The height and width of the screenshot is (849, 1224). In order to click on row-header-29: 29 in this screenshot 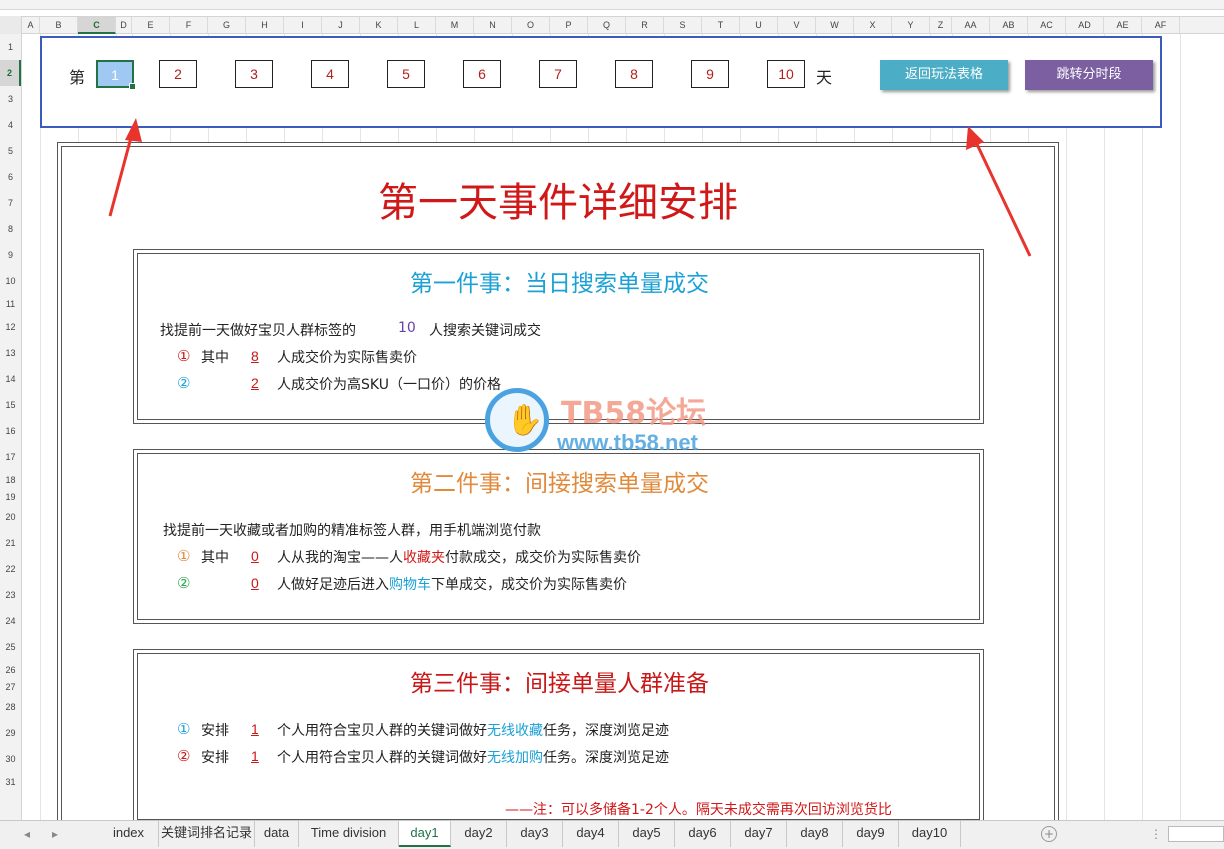, I will do `click(10, 733)`.